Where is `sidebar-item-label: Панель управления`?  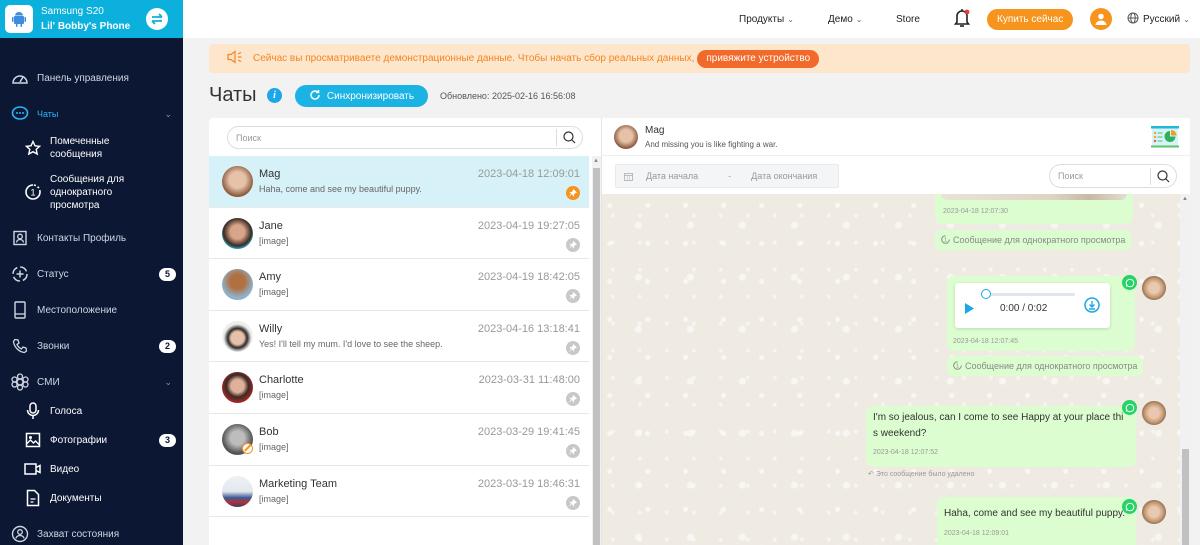 sidebar-item-label: Панель управления is located at coordinates (83, 78).